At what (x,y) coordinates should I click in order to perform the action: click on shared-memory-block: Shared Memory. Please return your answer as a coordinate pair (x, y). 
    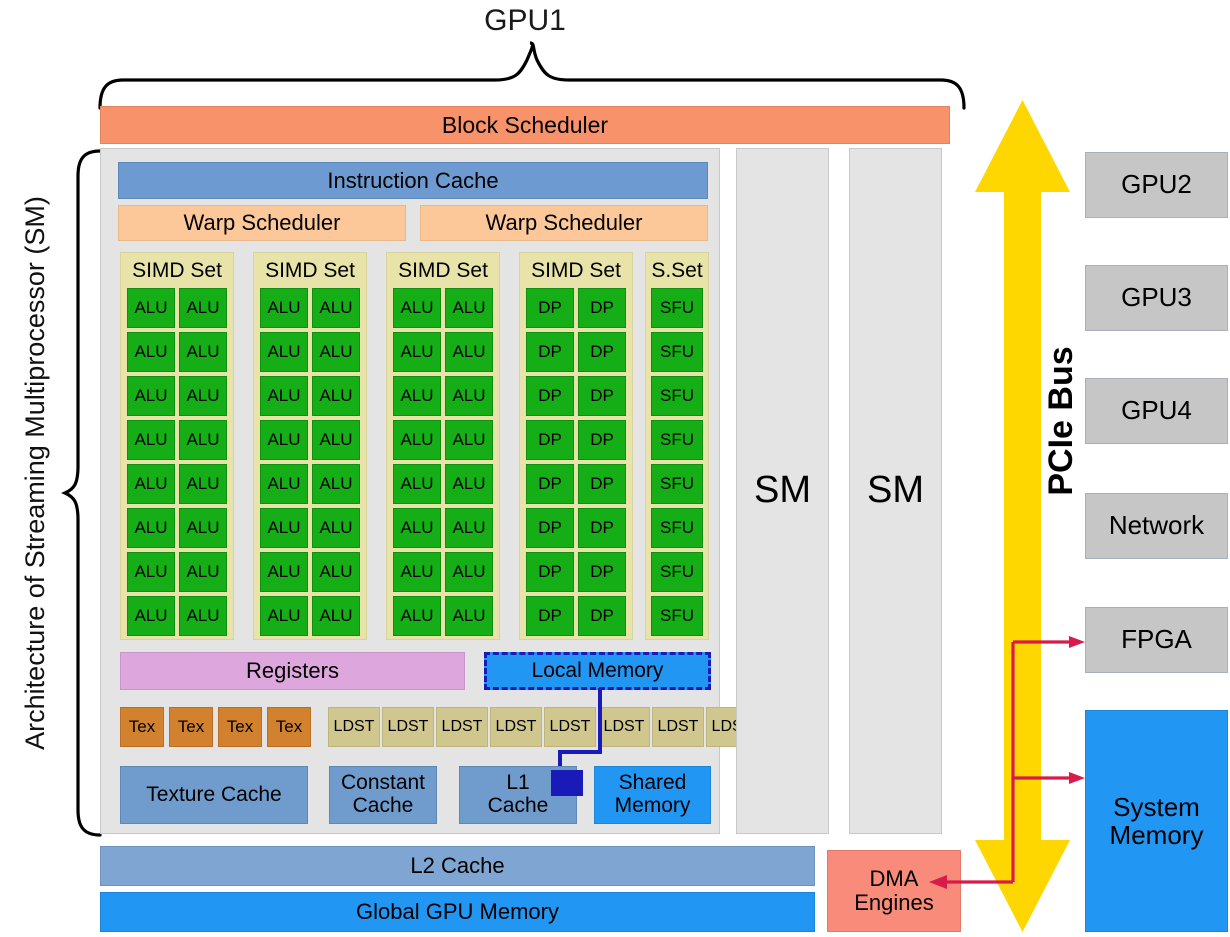
    Looking at the image, I should click on (652, 795).